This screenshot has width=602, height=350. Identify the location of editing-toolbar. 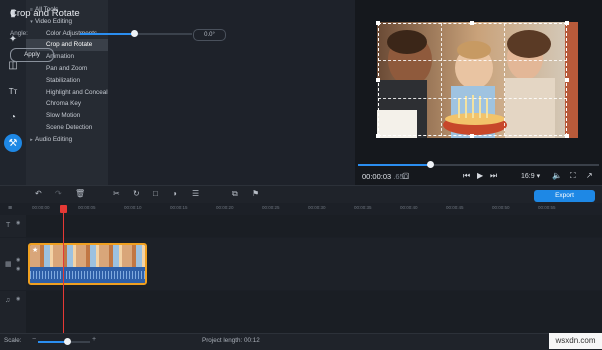
(301, 194).